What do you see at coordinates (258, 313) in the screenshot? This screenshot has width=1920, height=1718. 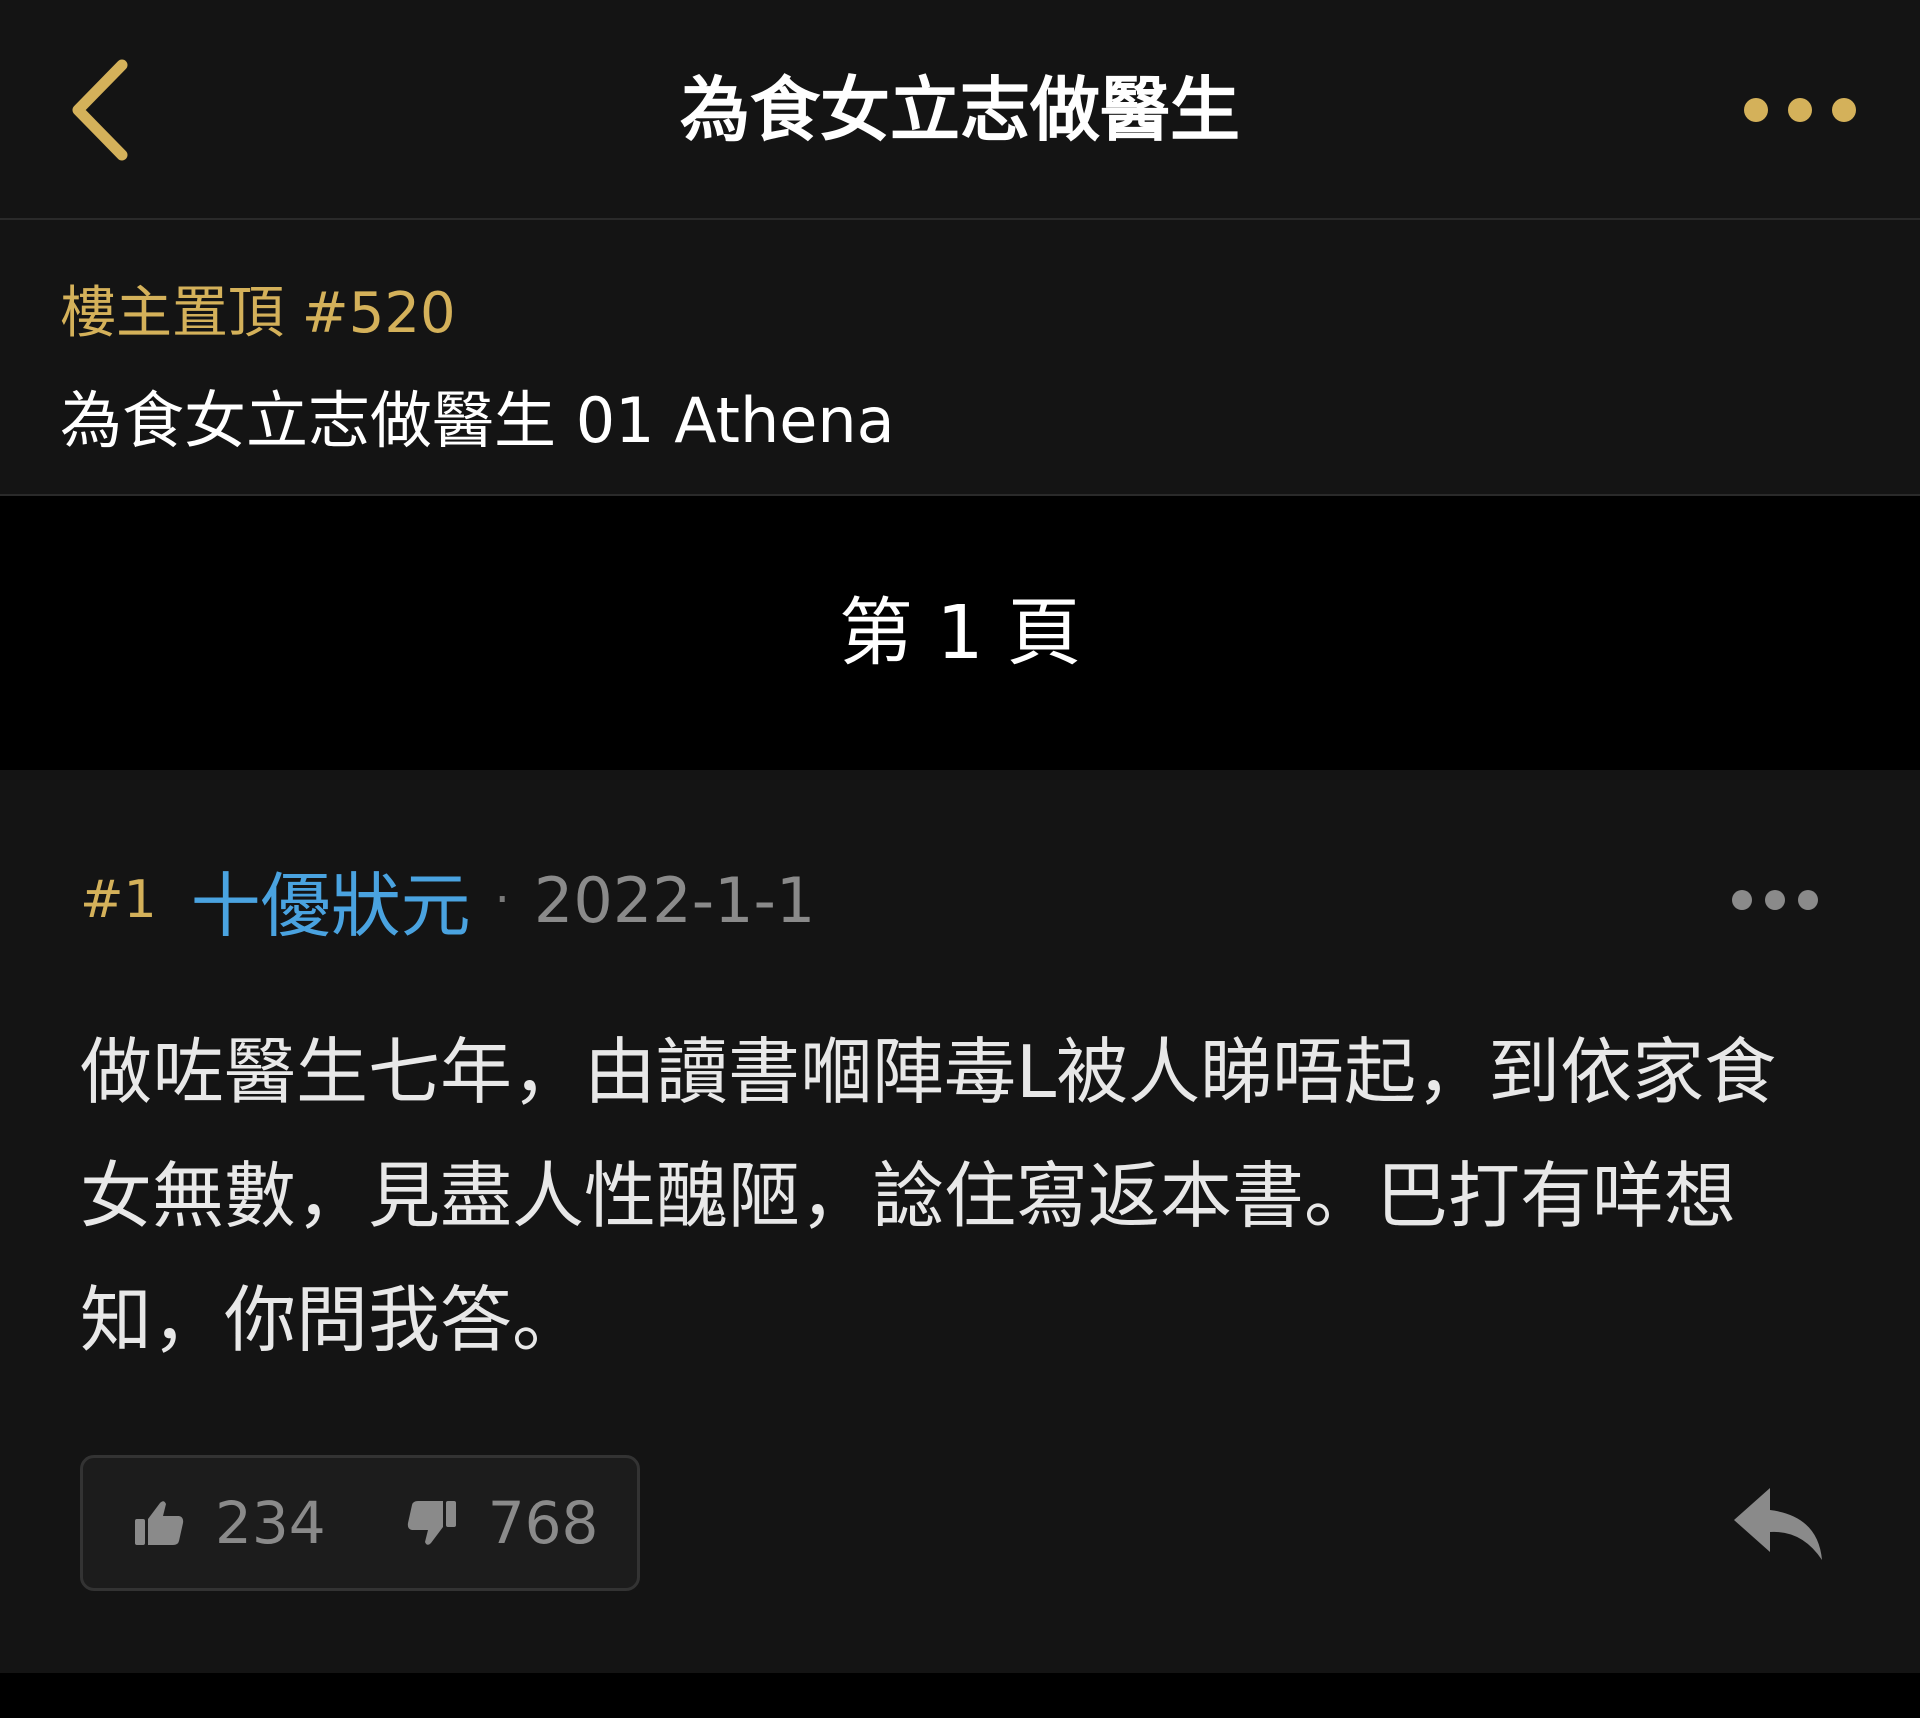 I see `pinned-label: 樓主置頂 #520` at bounding box center [258, 313].